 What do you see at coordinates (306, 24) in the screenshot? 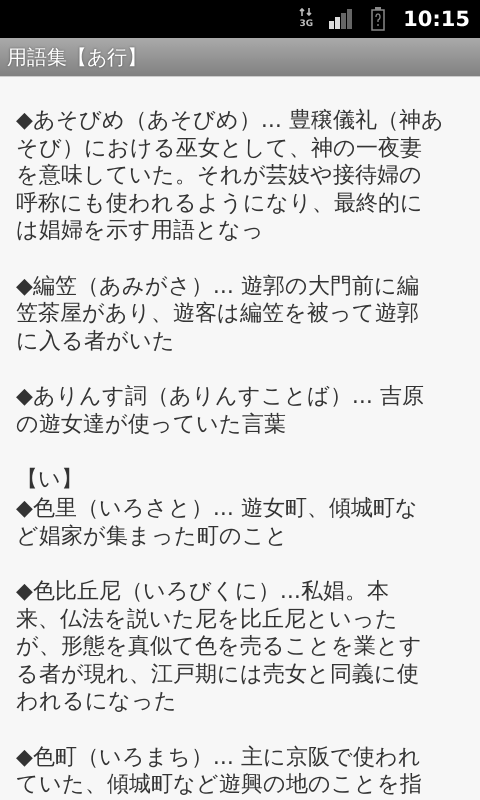
I see `network-type-label: 3G` at bounding box center [306, 24].